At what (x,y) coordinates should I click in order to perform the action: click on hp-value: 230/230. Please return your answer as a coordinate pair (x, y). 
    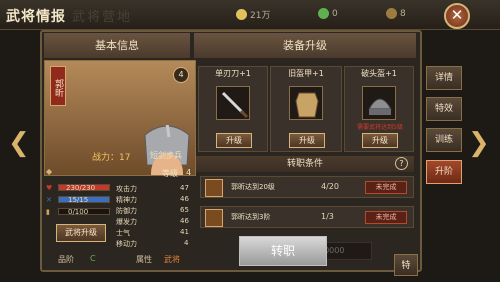
    Looking at the image, I should click on (81, 188).